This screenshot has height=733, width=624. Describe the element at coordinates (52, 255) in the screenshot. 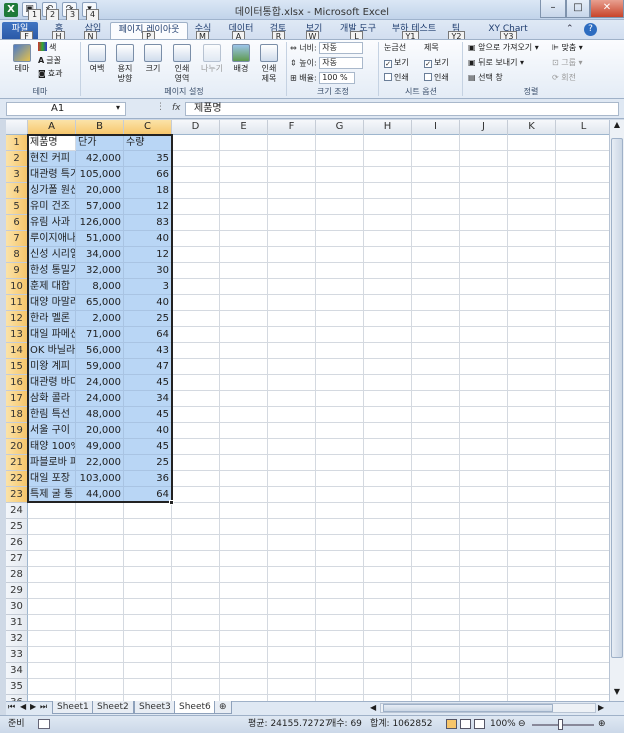

I see `product-name-cell: 신성 시리얼` at that location.